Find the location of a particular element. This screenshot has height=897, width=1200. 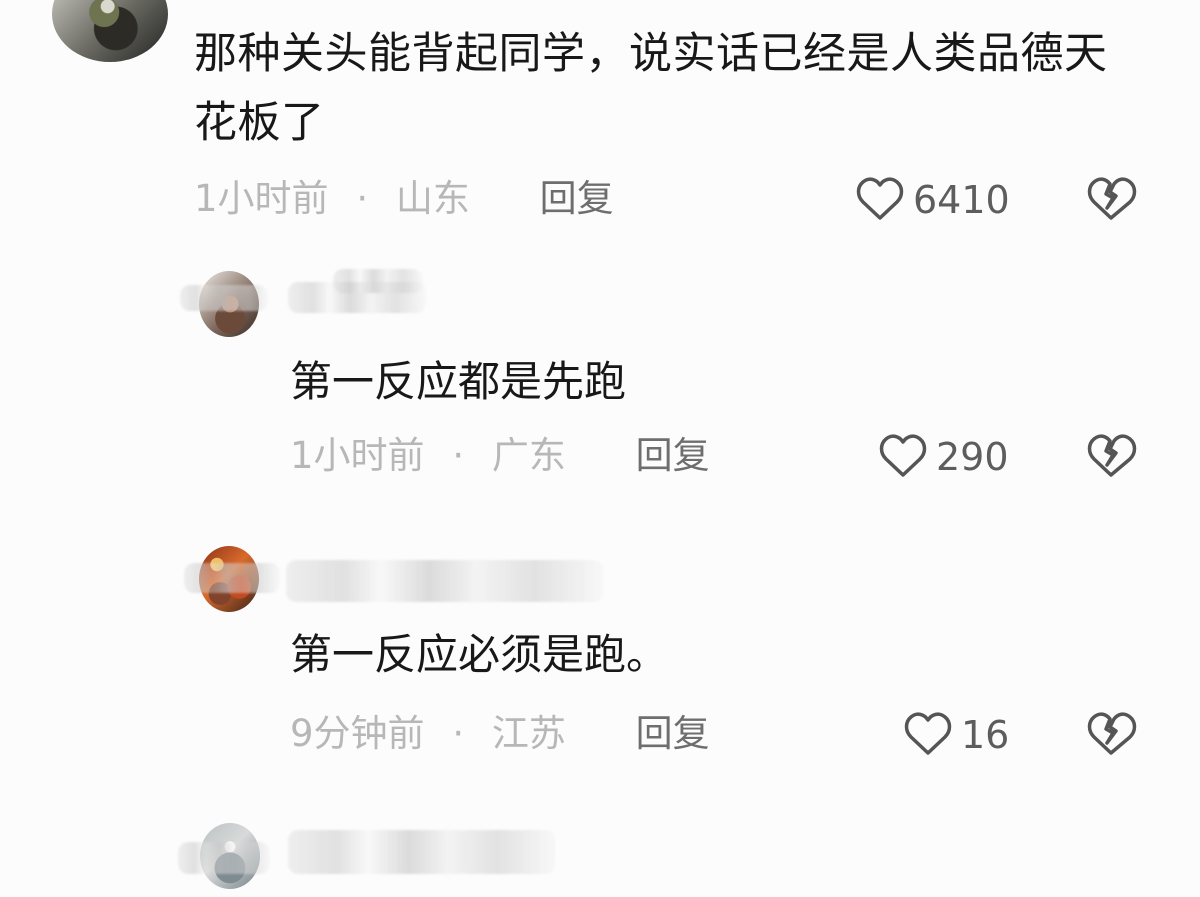

reply-1-dislike-button is located at coordinates (1111, 457).